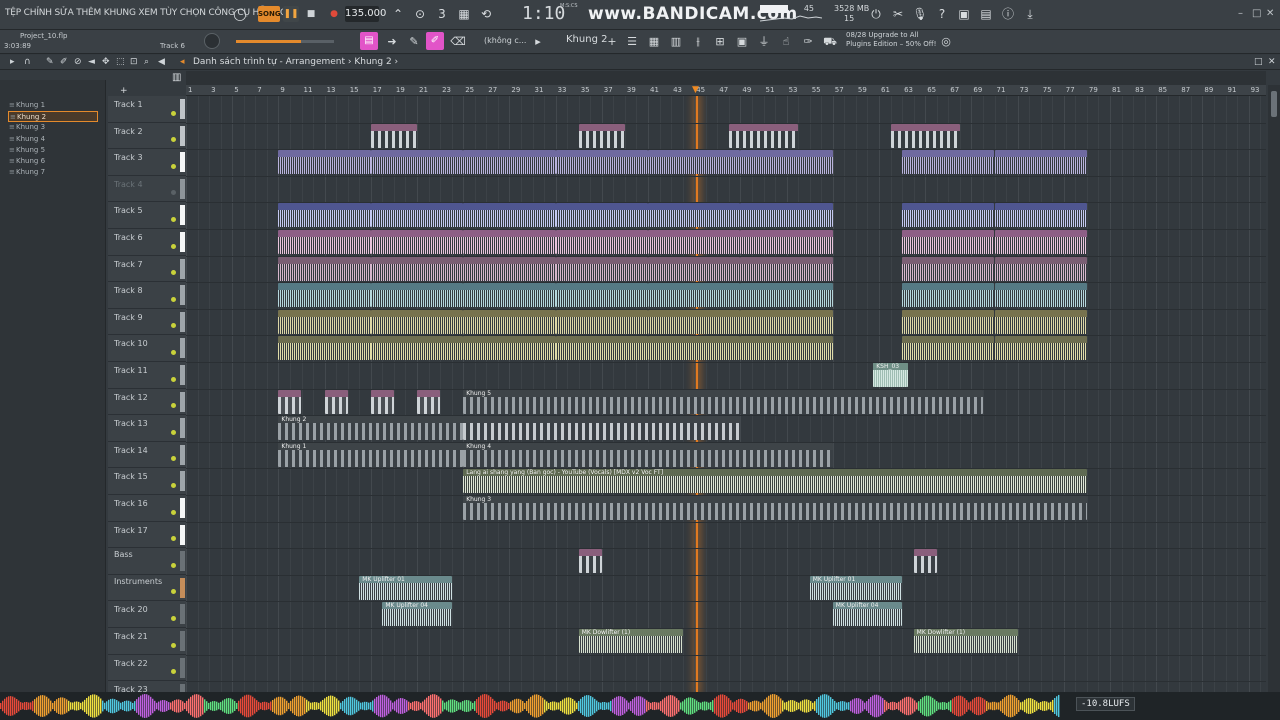  What do you see at coordinates (786, 42) in the screenshot?
I see `touch-icon: ☝` at bounding box center [786, 42].